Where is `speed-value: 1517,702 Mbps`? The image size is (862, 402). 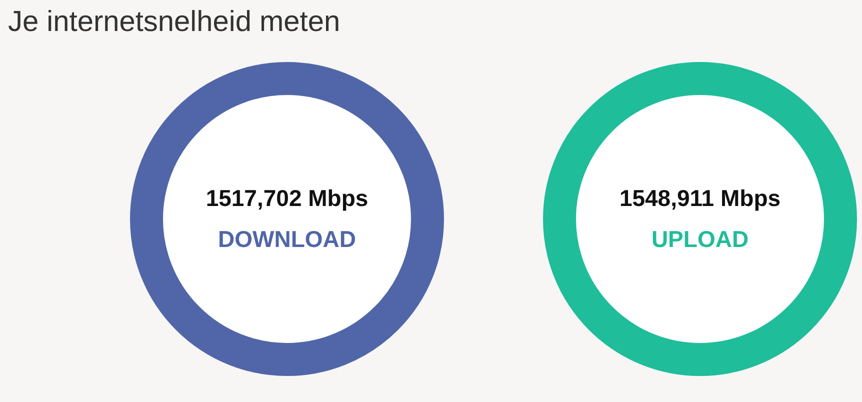
speed-value: 1517,702 Mbps is located at coordinates (287, 198).